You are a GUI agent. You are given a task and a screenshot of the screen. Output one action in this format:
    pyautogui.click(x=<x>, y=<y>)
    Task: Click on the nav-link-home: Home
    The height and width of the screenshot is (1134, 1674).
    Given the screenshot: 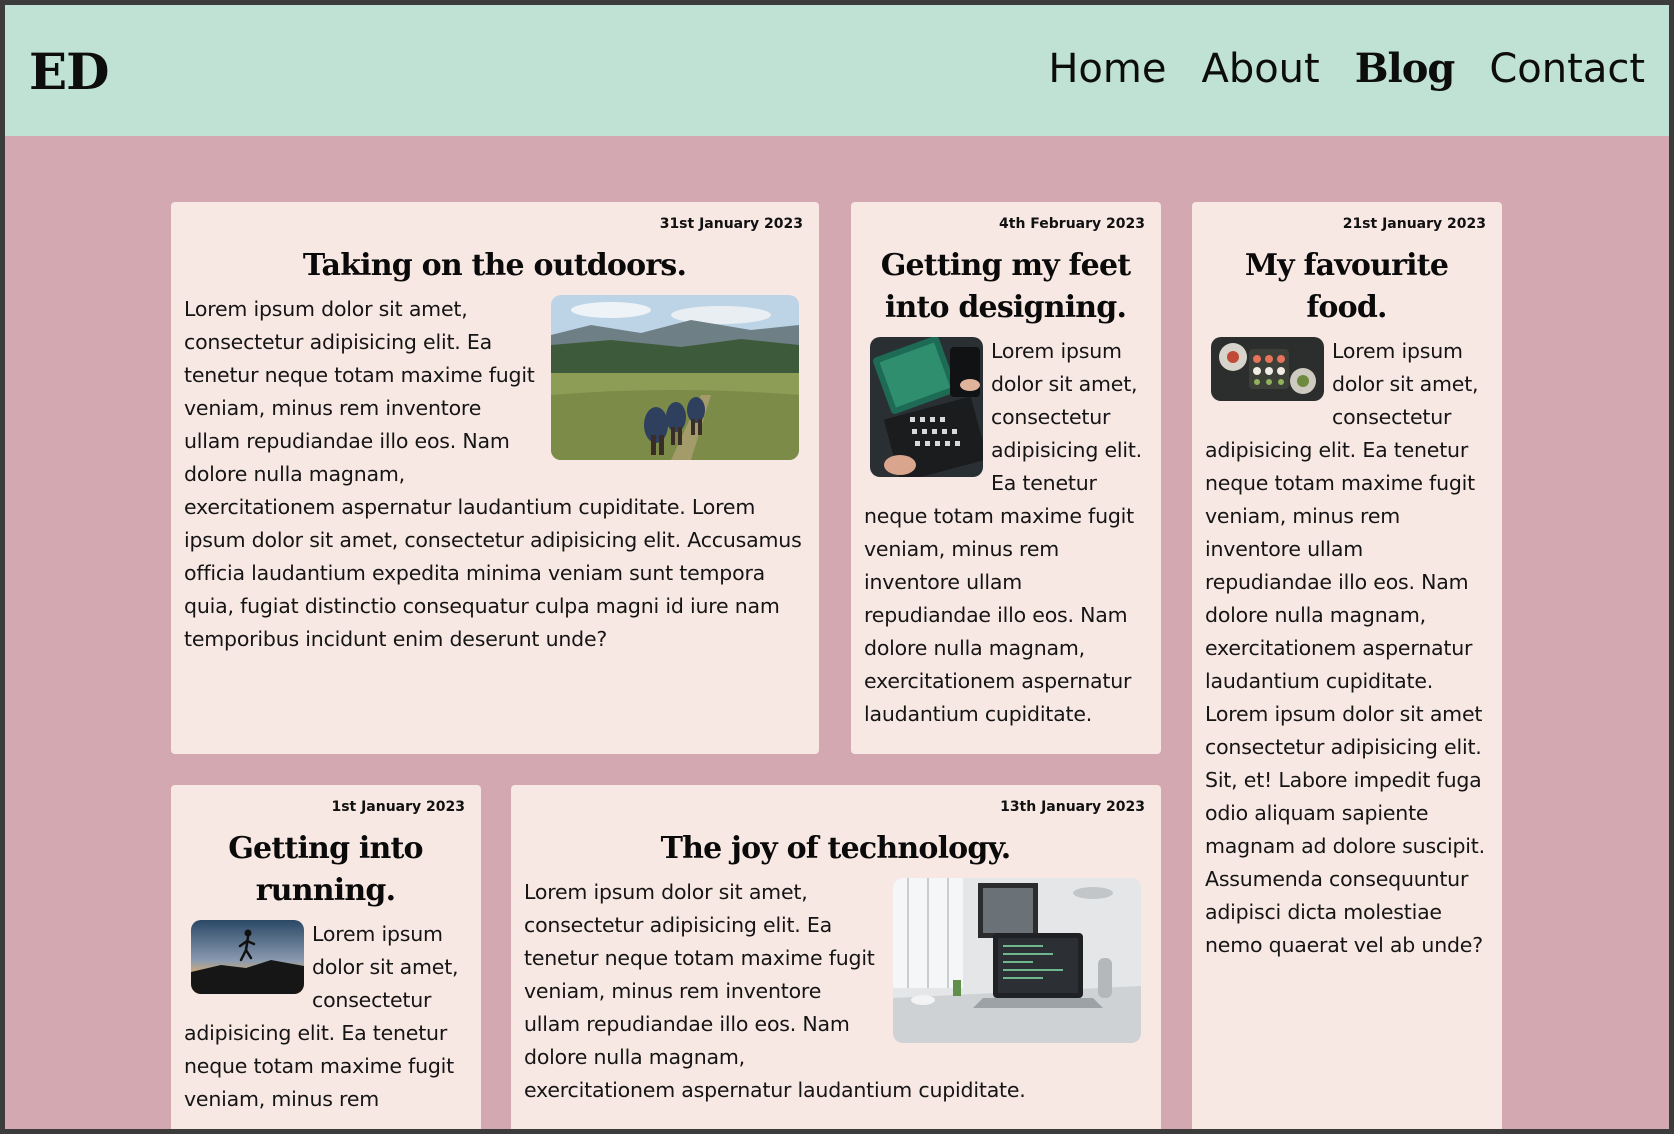 What is the action you would take?
    pyautogui.click(x=1107, y=69)
    